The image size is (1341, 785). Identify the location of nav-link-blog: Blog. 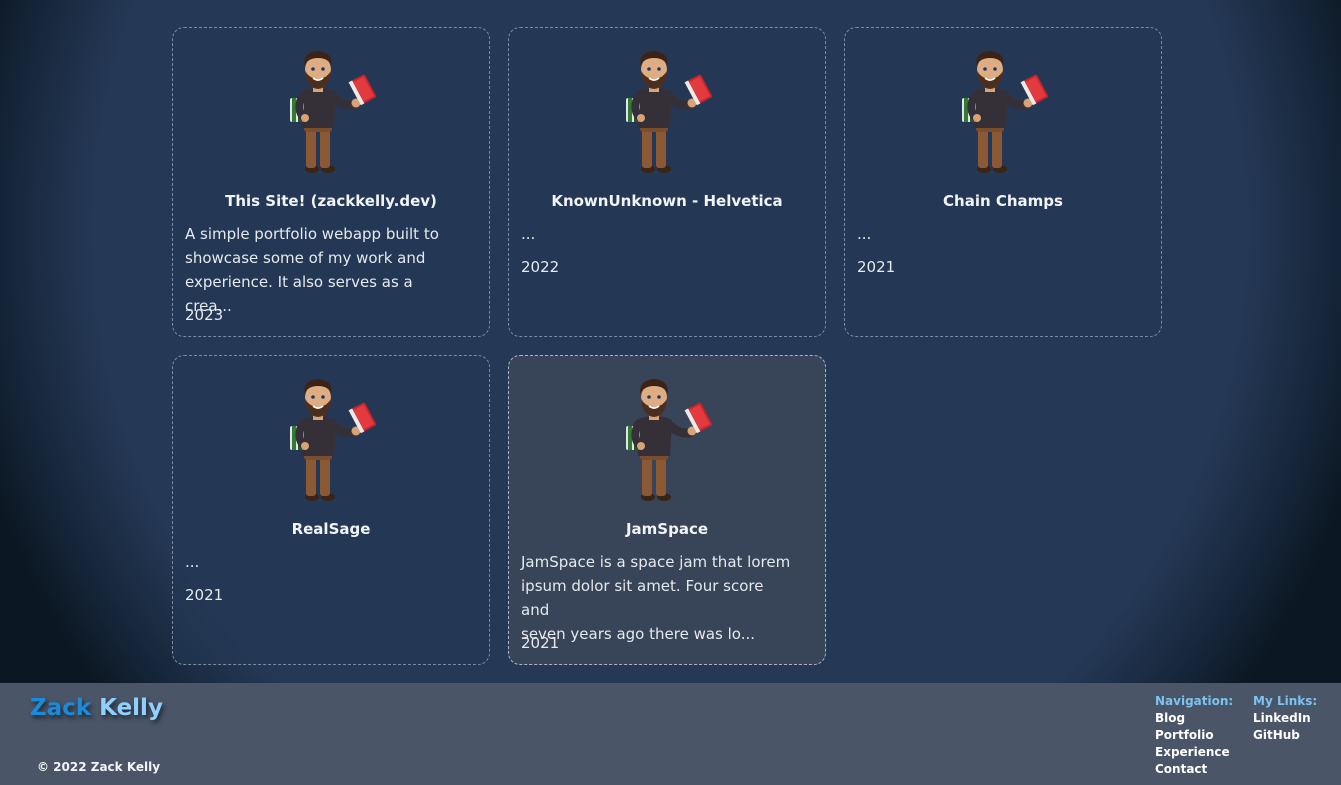
(1194, 718).